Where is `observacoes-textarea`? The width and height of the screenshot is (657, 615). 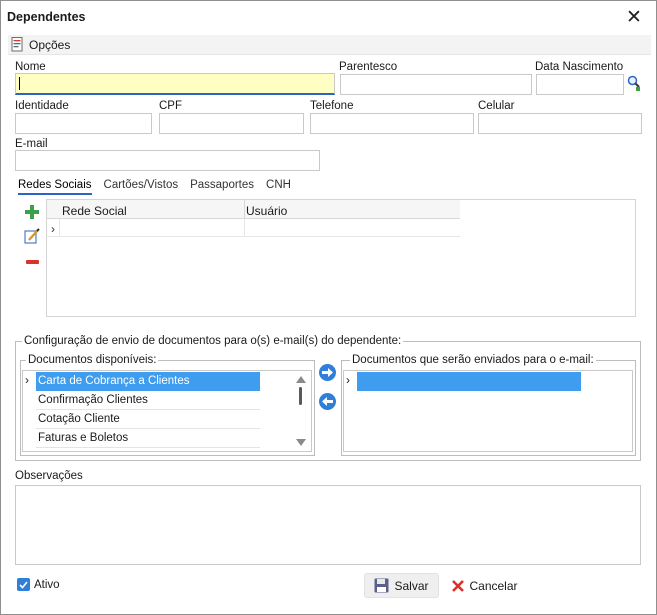 observacoes-textarea is located at coordinates (328, 525).